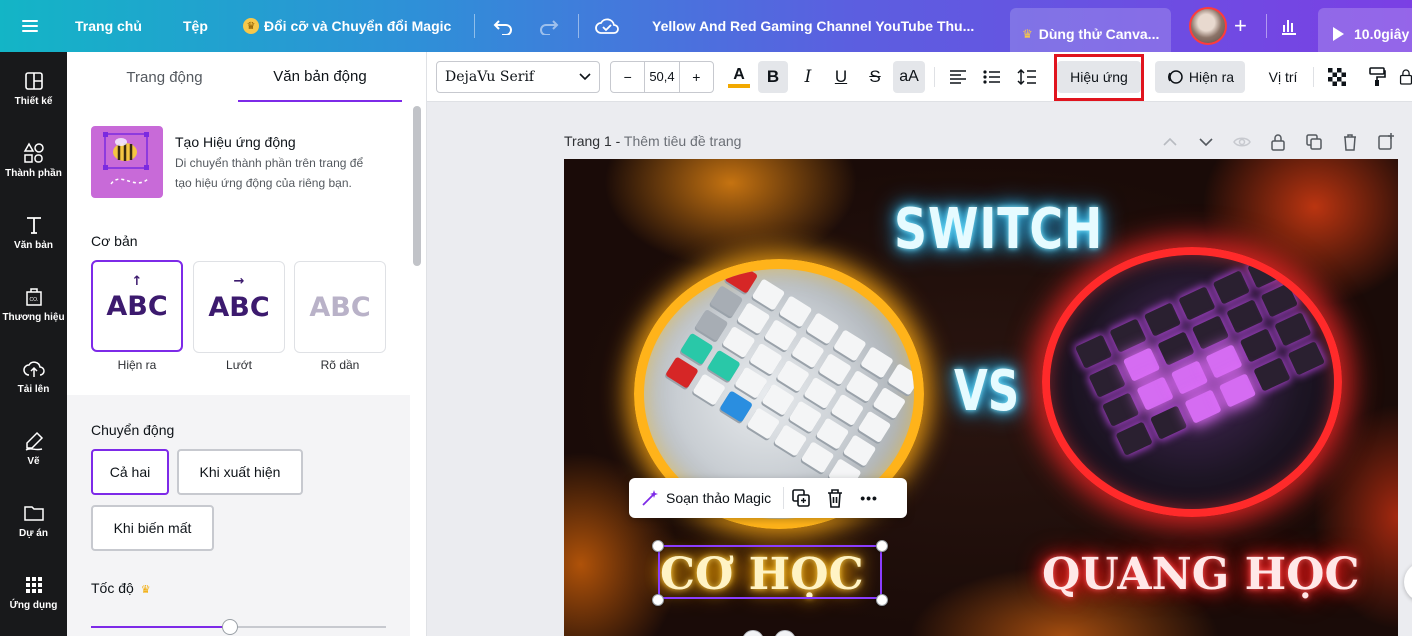 Image resolution: width=1412 pixels, height=636 pixels. What do you see at coordinates (490, 77) in the screenshot?
I see `font-family-value: DejaVu Serif` at bounding box center [490, 77].